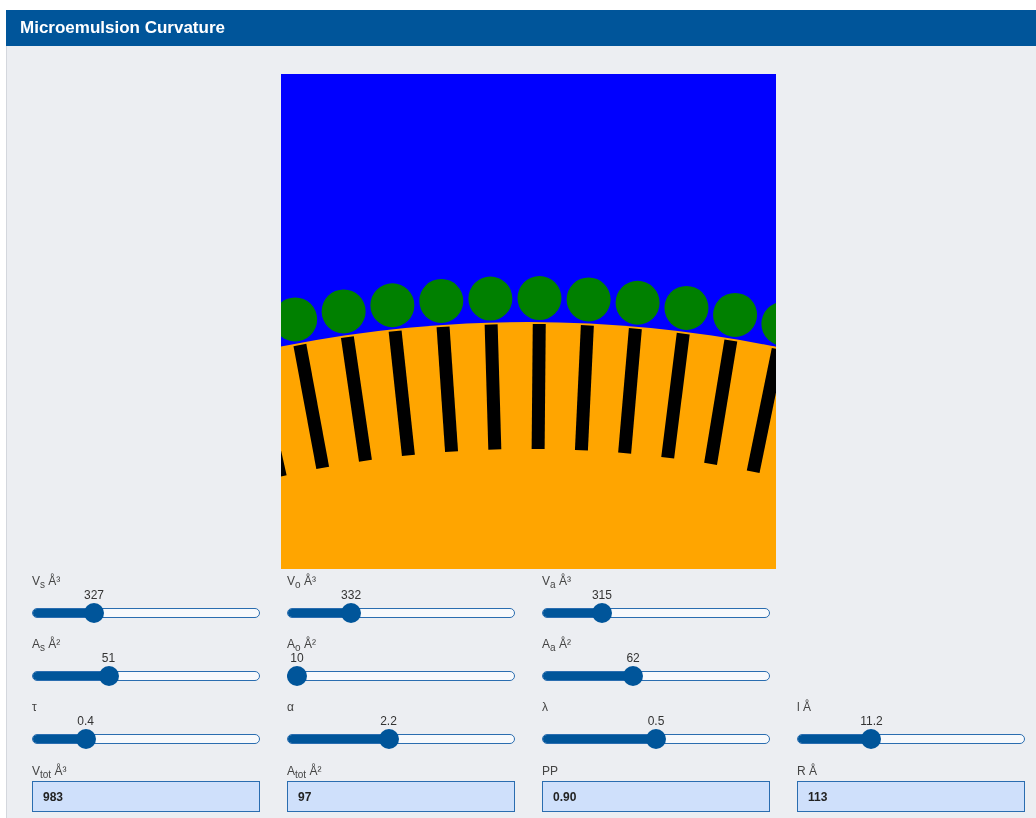 The width and height of the screenshot is (1036, 818). I want to click on slider-label: A$_{s}$ Å², so click(47, 644).